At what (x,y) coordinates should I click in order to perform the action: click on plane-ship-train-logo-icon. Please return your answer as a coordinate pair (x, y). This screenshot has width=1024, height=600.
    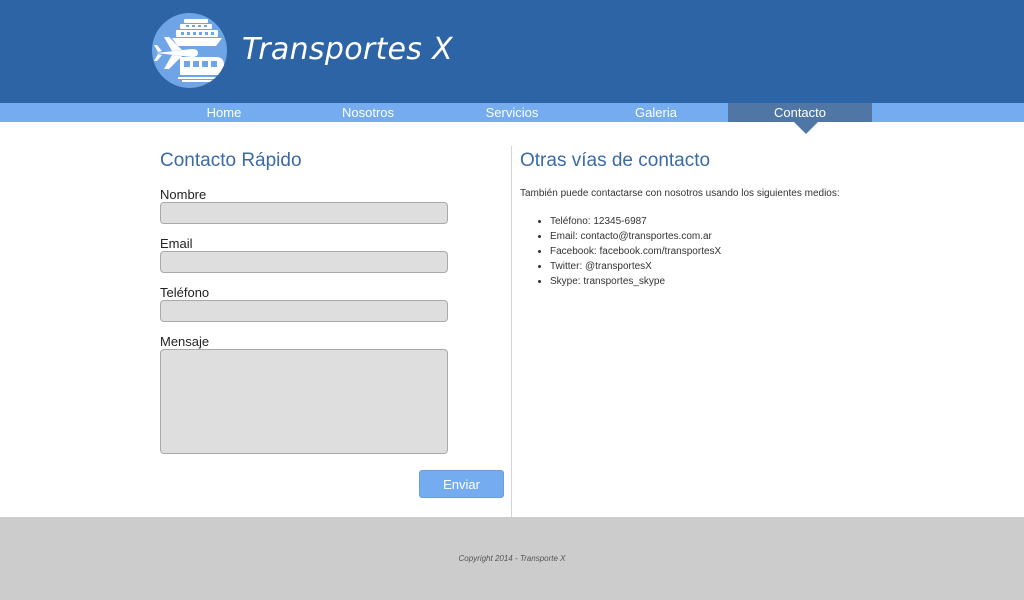
    Looking at the image, I should click on (189, 50).